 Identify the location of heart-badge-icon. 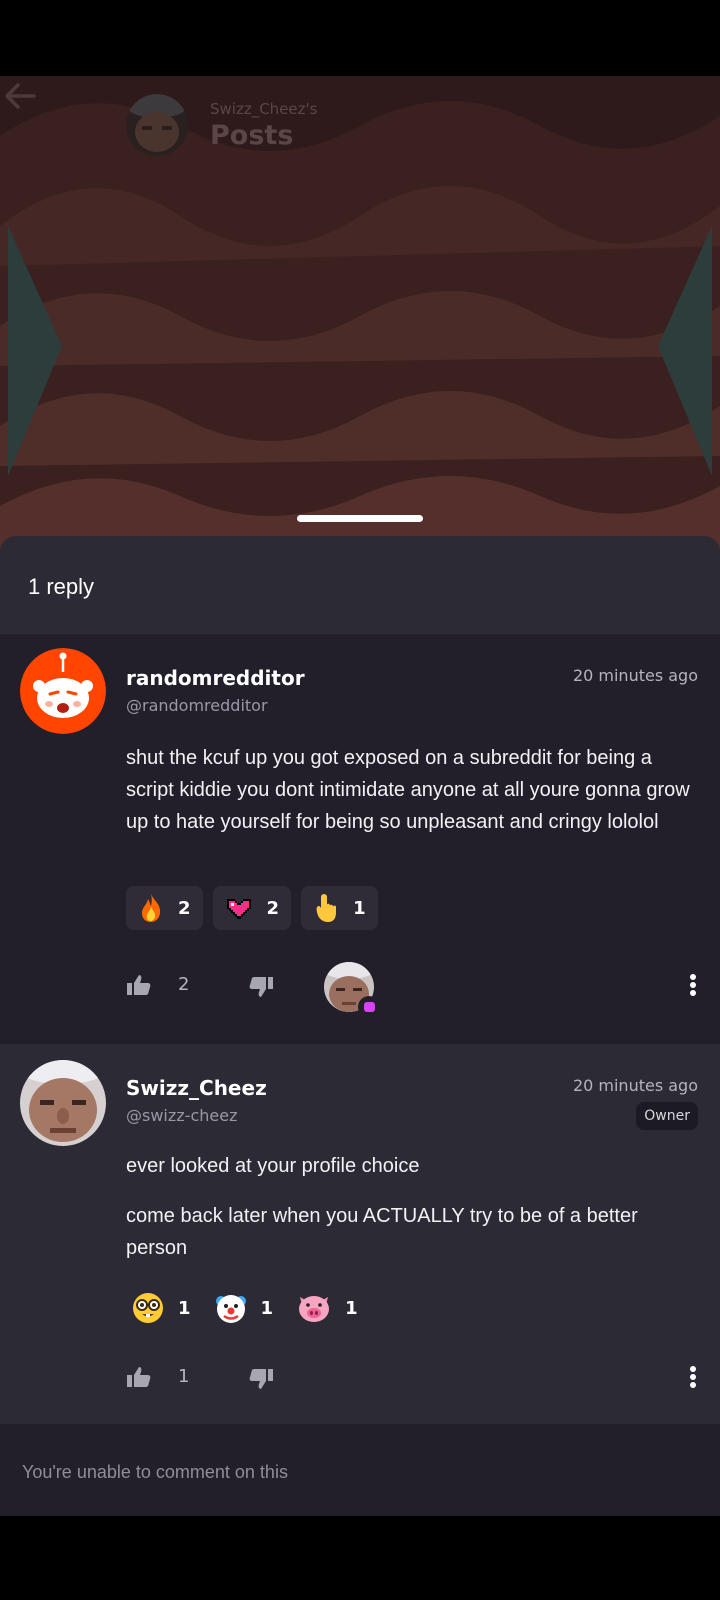
(369, 1007).